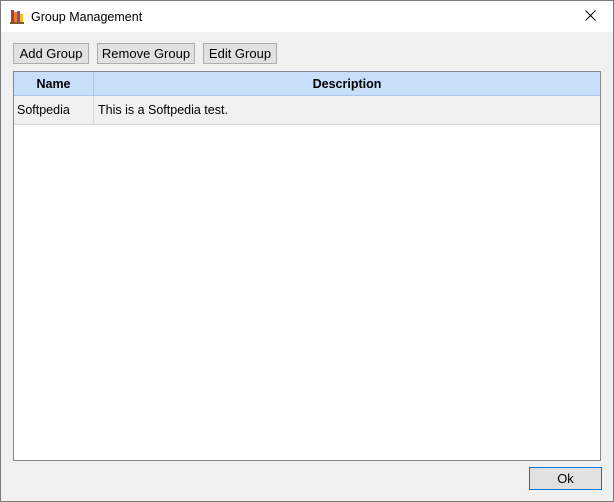 This screenshot has height=502, width=614. Describe the element at coordinates (17, 16) in the screenshot. I see `app-books-icon` at that location.